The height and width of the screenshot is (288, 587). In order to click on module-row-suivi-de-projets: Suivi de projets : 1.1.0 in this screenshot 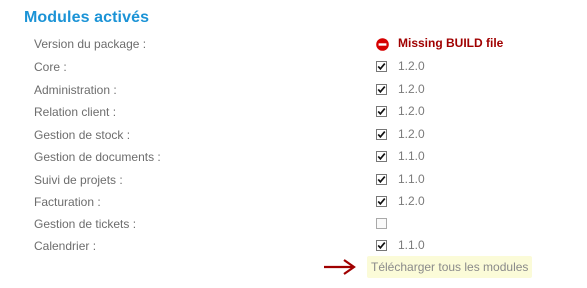, I will do `click(293, 181)`.